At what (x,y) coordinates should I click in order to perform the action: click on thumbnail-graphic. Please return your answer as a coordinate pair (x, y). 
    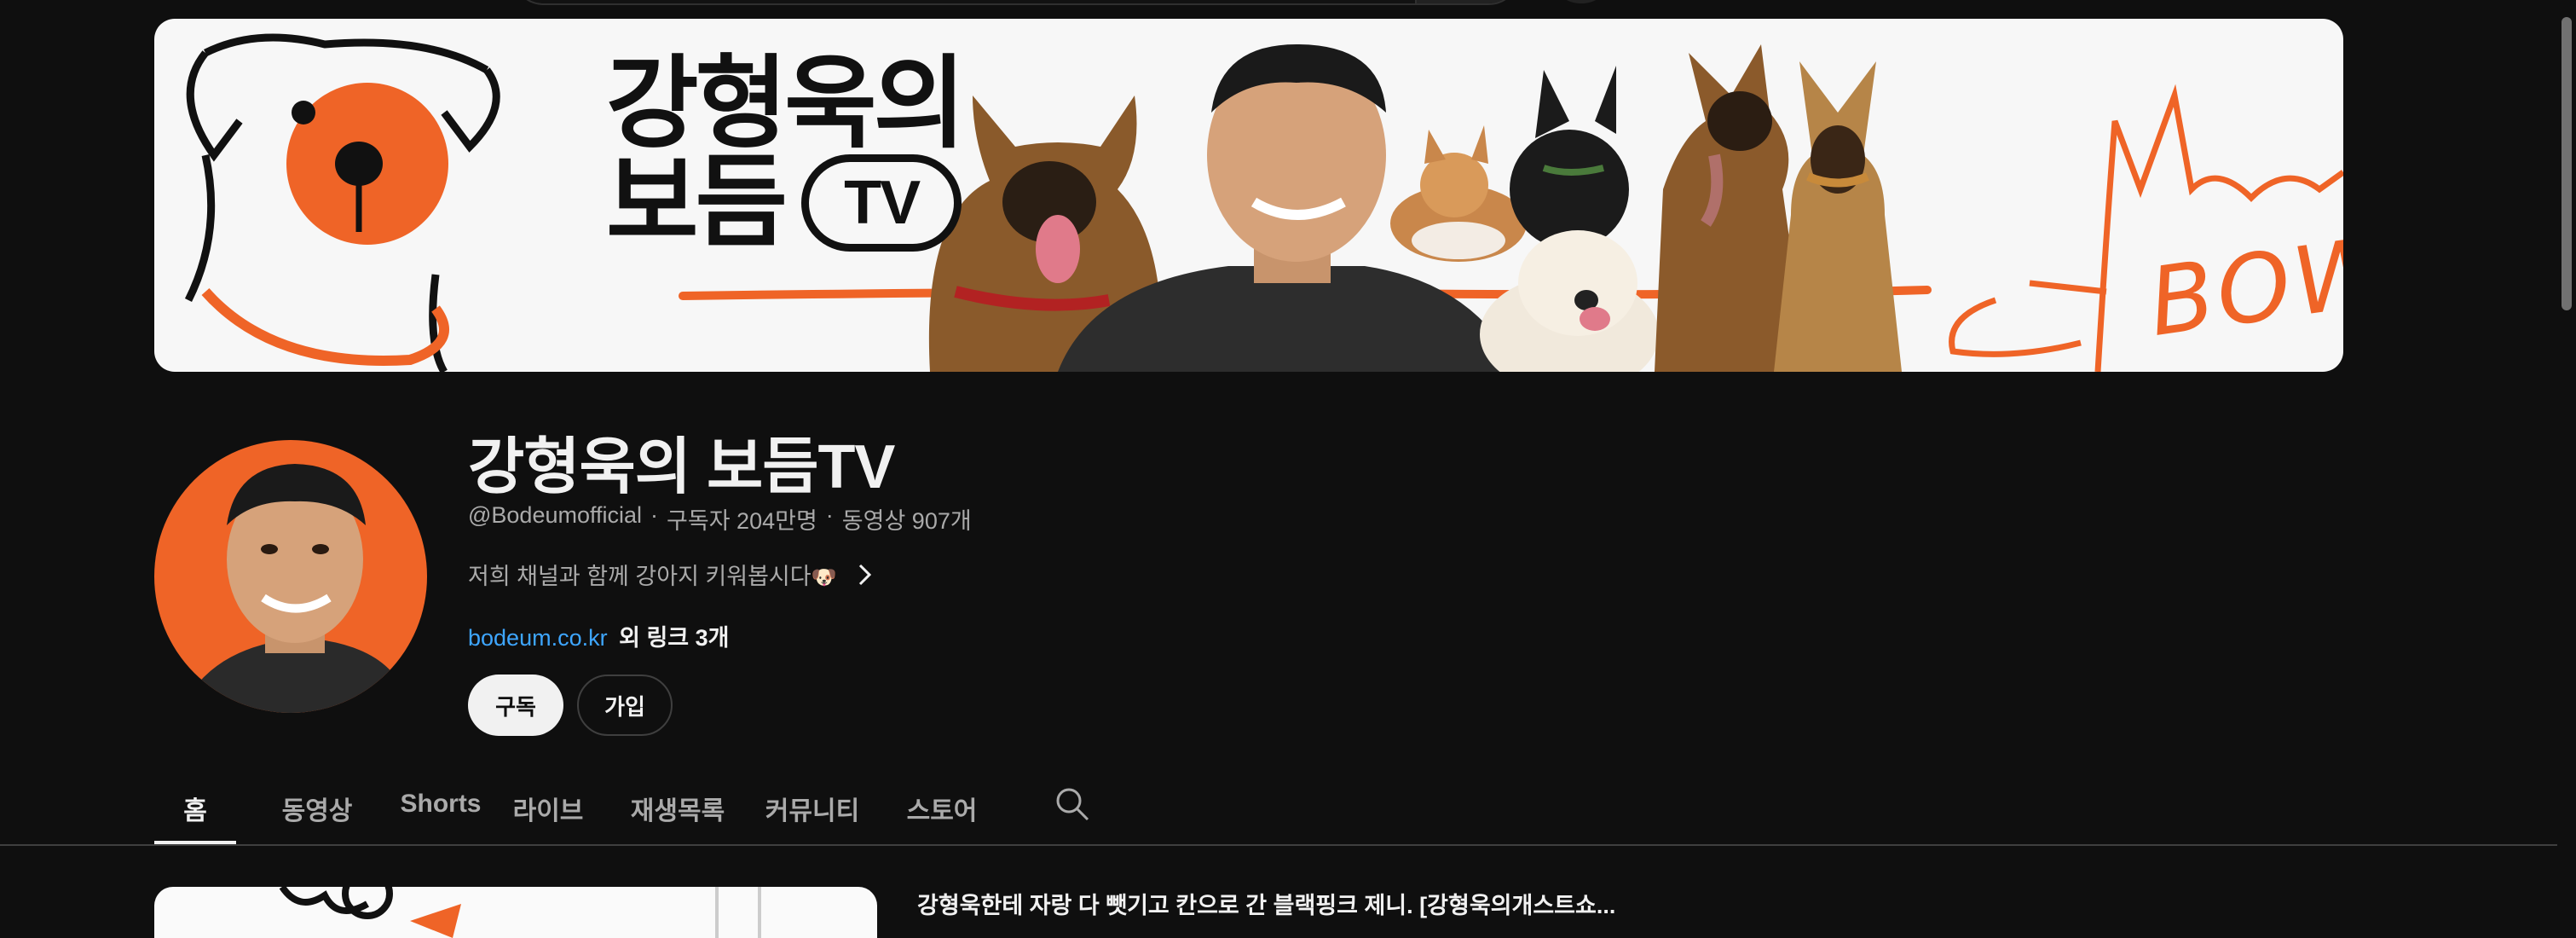
    Looking at the image, I should click on (520, 913).